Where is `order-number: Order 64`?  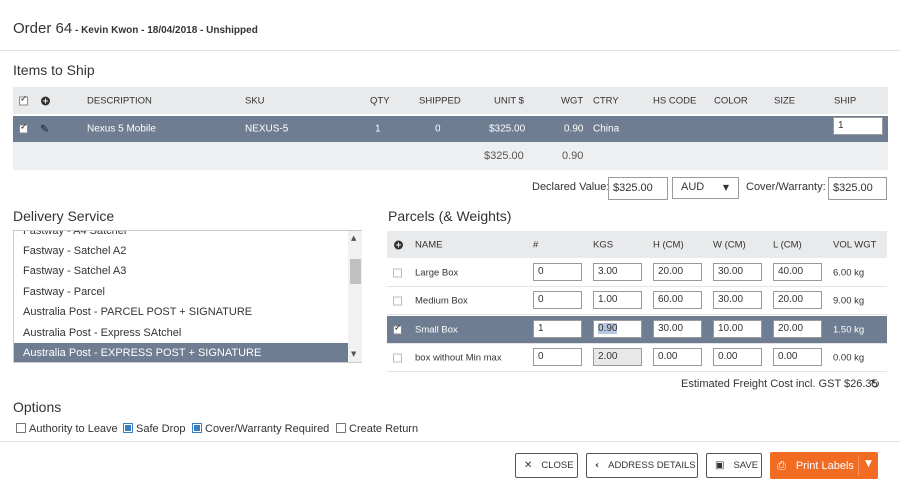
order-number: Order 64 is located at coordinates (43, 28).